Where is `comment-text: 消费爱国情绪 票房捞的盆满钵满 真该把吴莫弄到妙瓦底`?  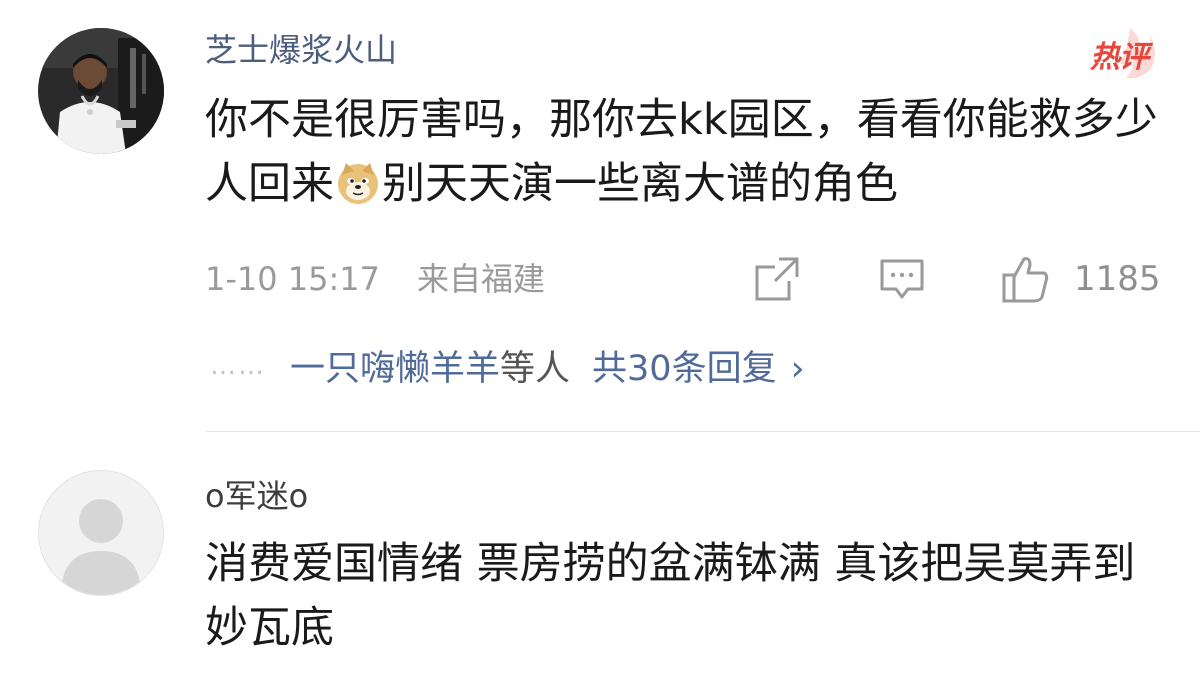
comment-text: 消费爱国情绪 票房捞的盆满钵满 真该把吴莫弄到妙瓦底 is located at coordinates (670, 596).